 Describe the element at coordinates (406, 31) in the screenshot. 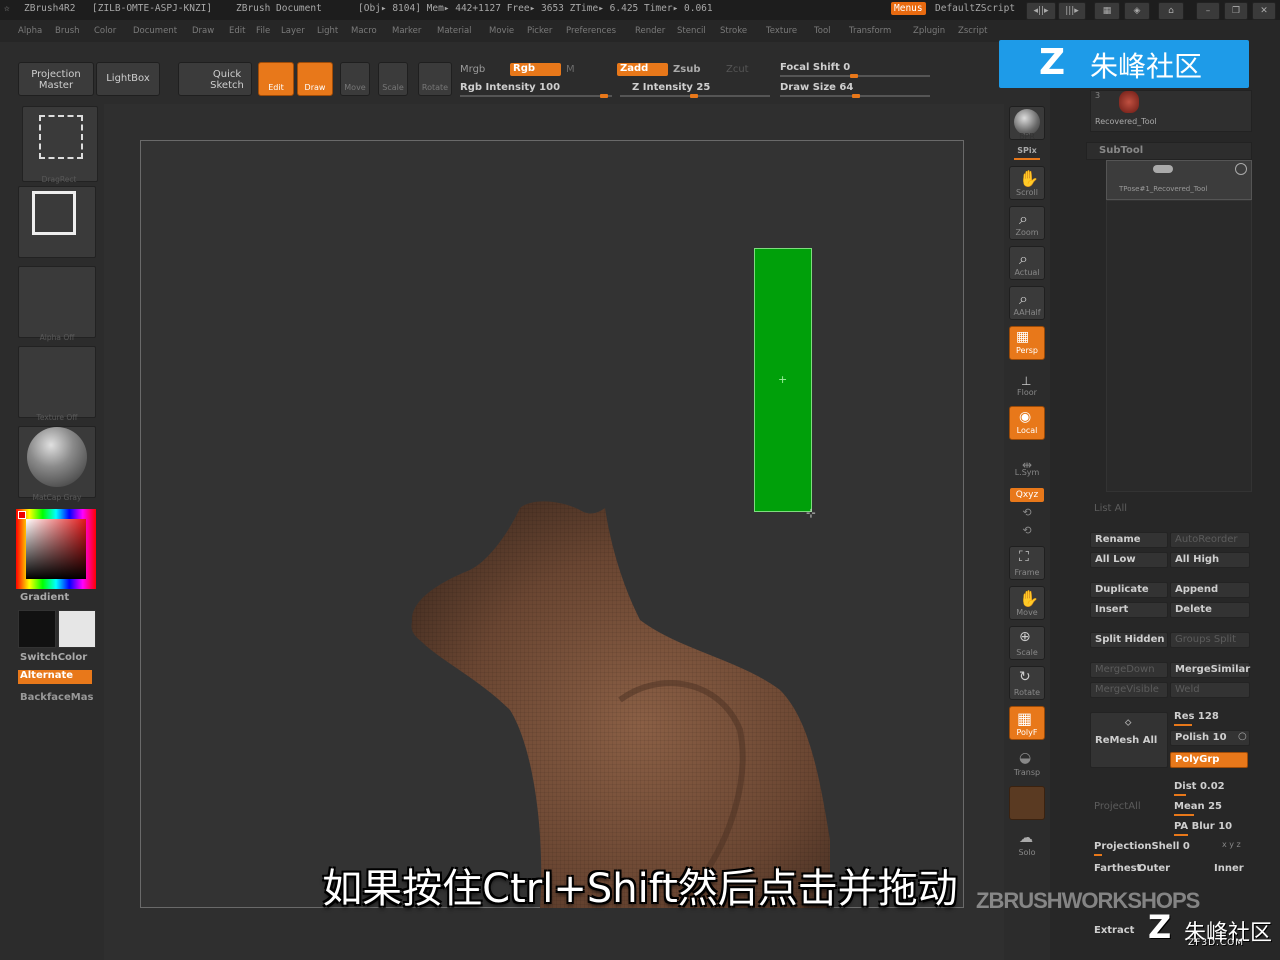

I see `menu-marker: Marker` at that location.